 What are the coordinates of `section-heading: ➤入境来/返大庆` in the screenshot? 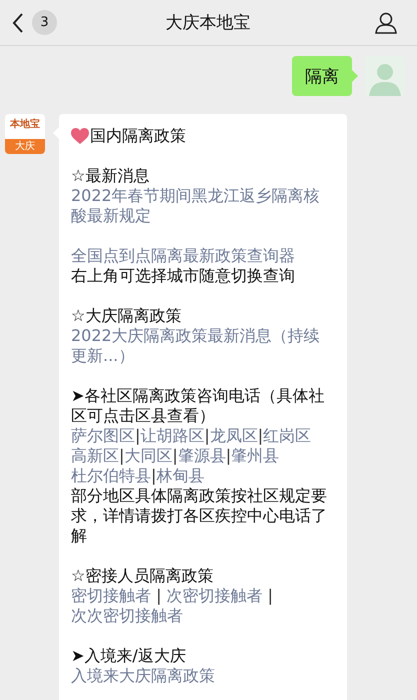 It's located at (129, 656).